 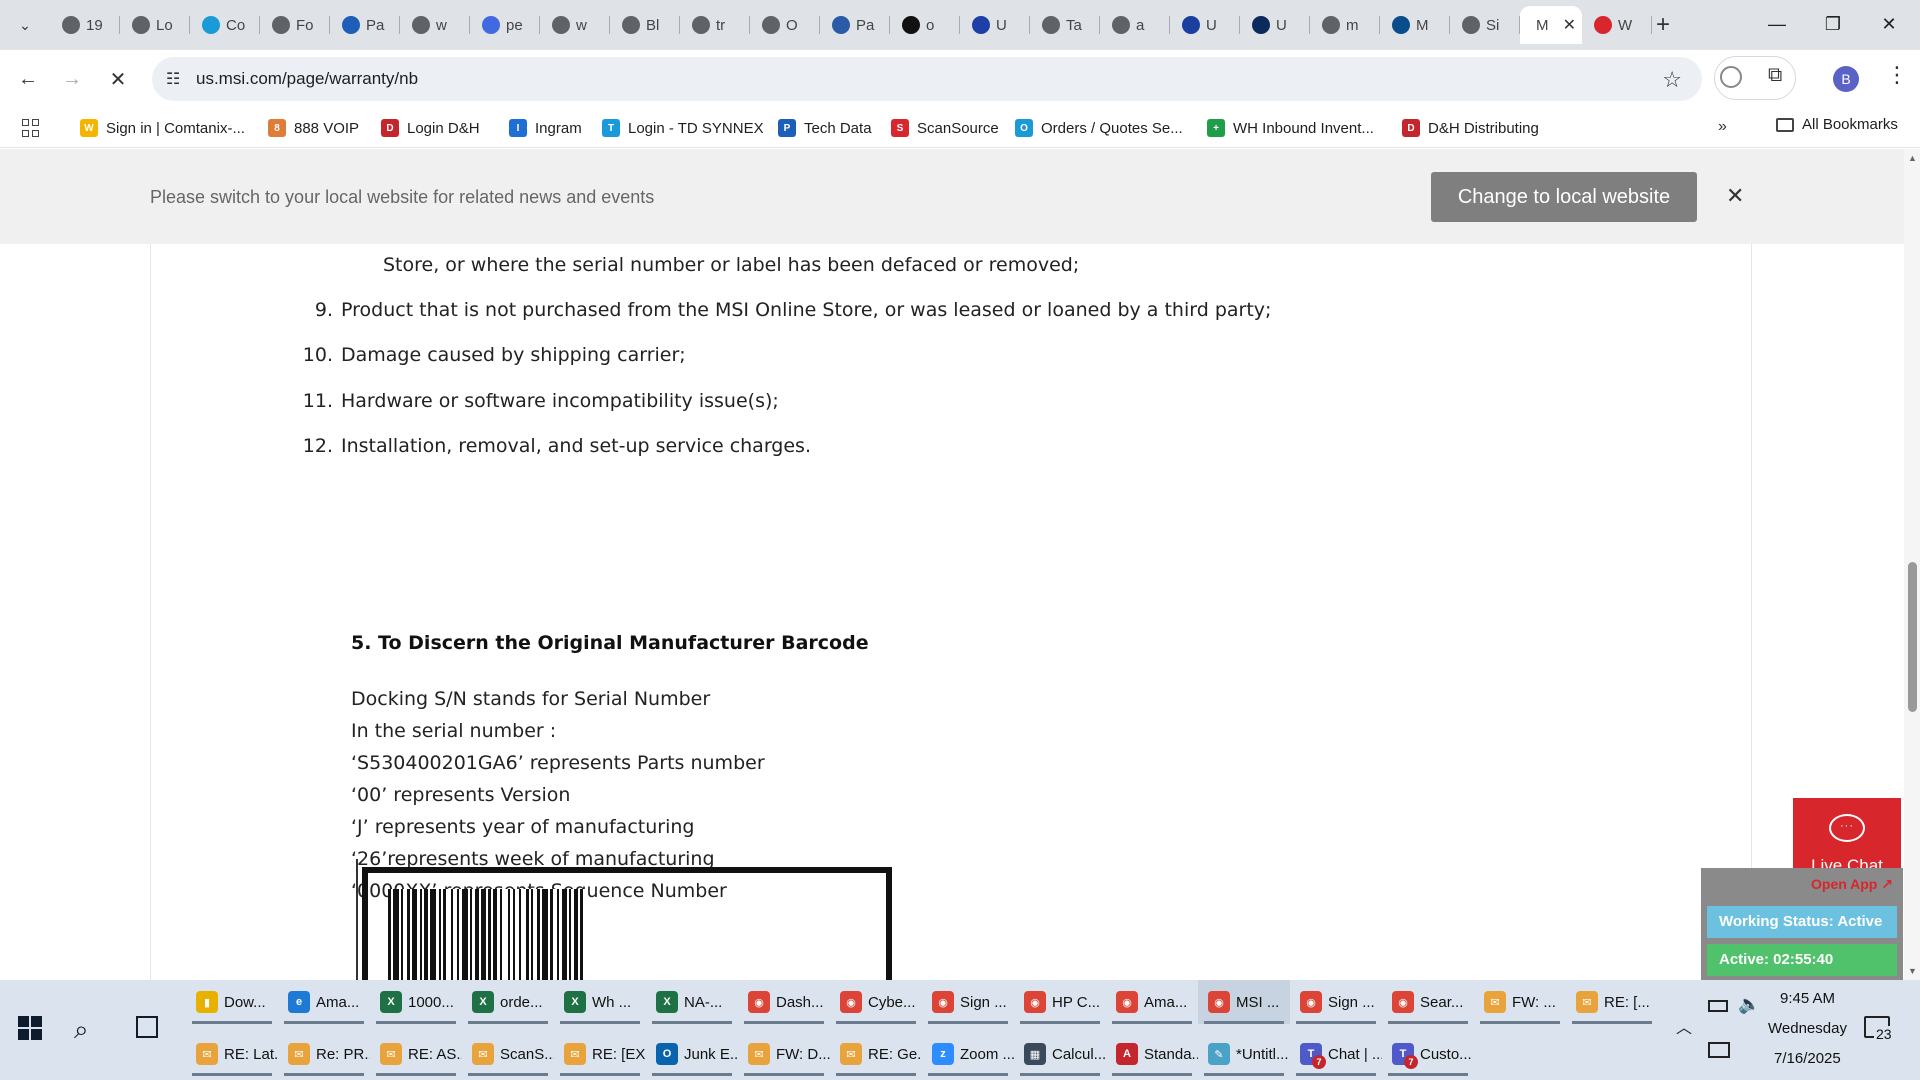 I want to click on bookmark-item: D D&H Distributing, so click(x=1470, y=128).